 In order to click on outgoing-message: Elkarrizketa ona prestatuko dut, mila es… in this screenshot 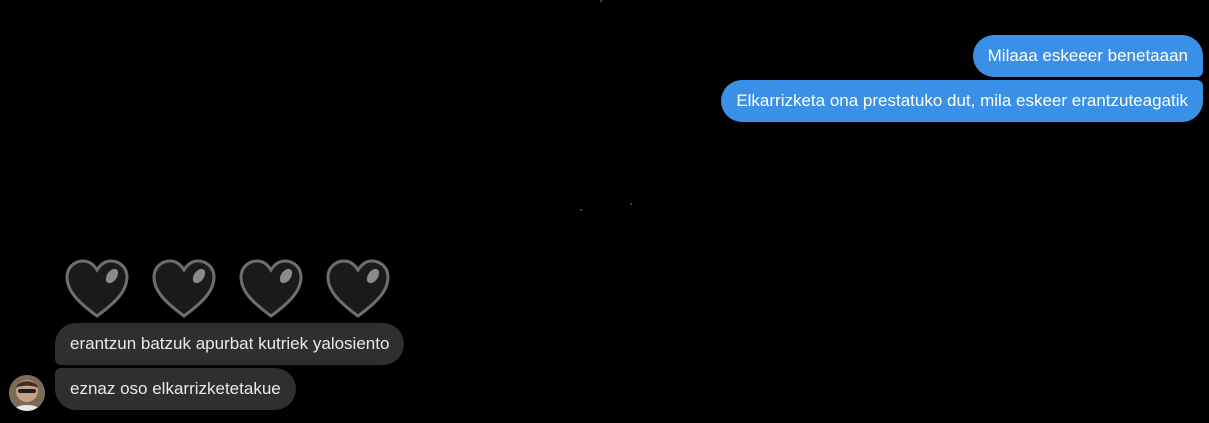, I will do `click(962, 101)`.